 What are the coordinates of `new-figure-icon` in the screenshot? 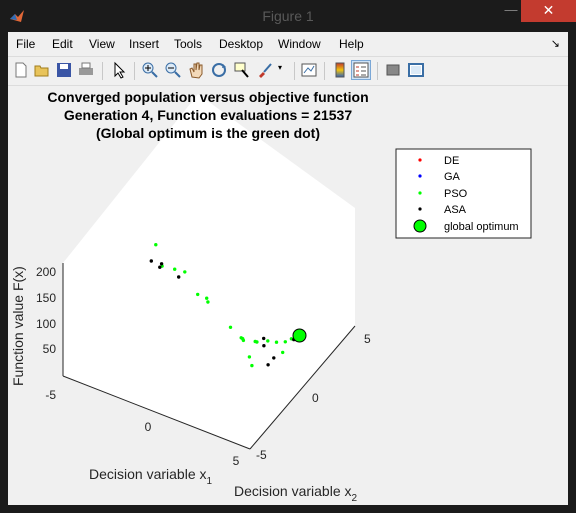 It's located at (21, 70).